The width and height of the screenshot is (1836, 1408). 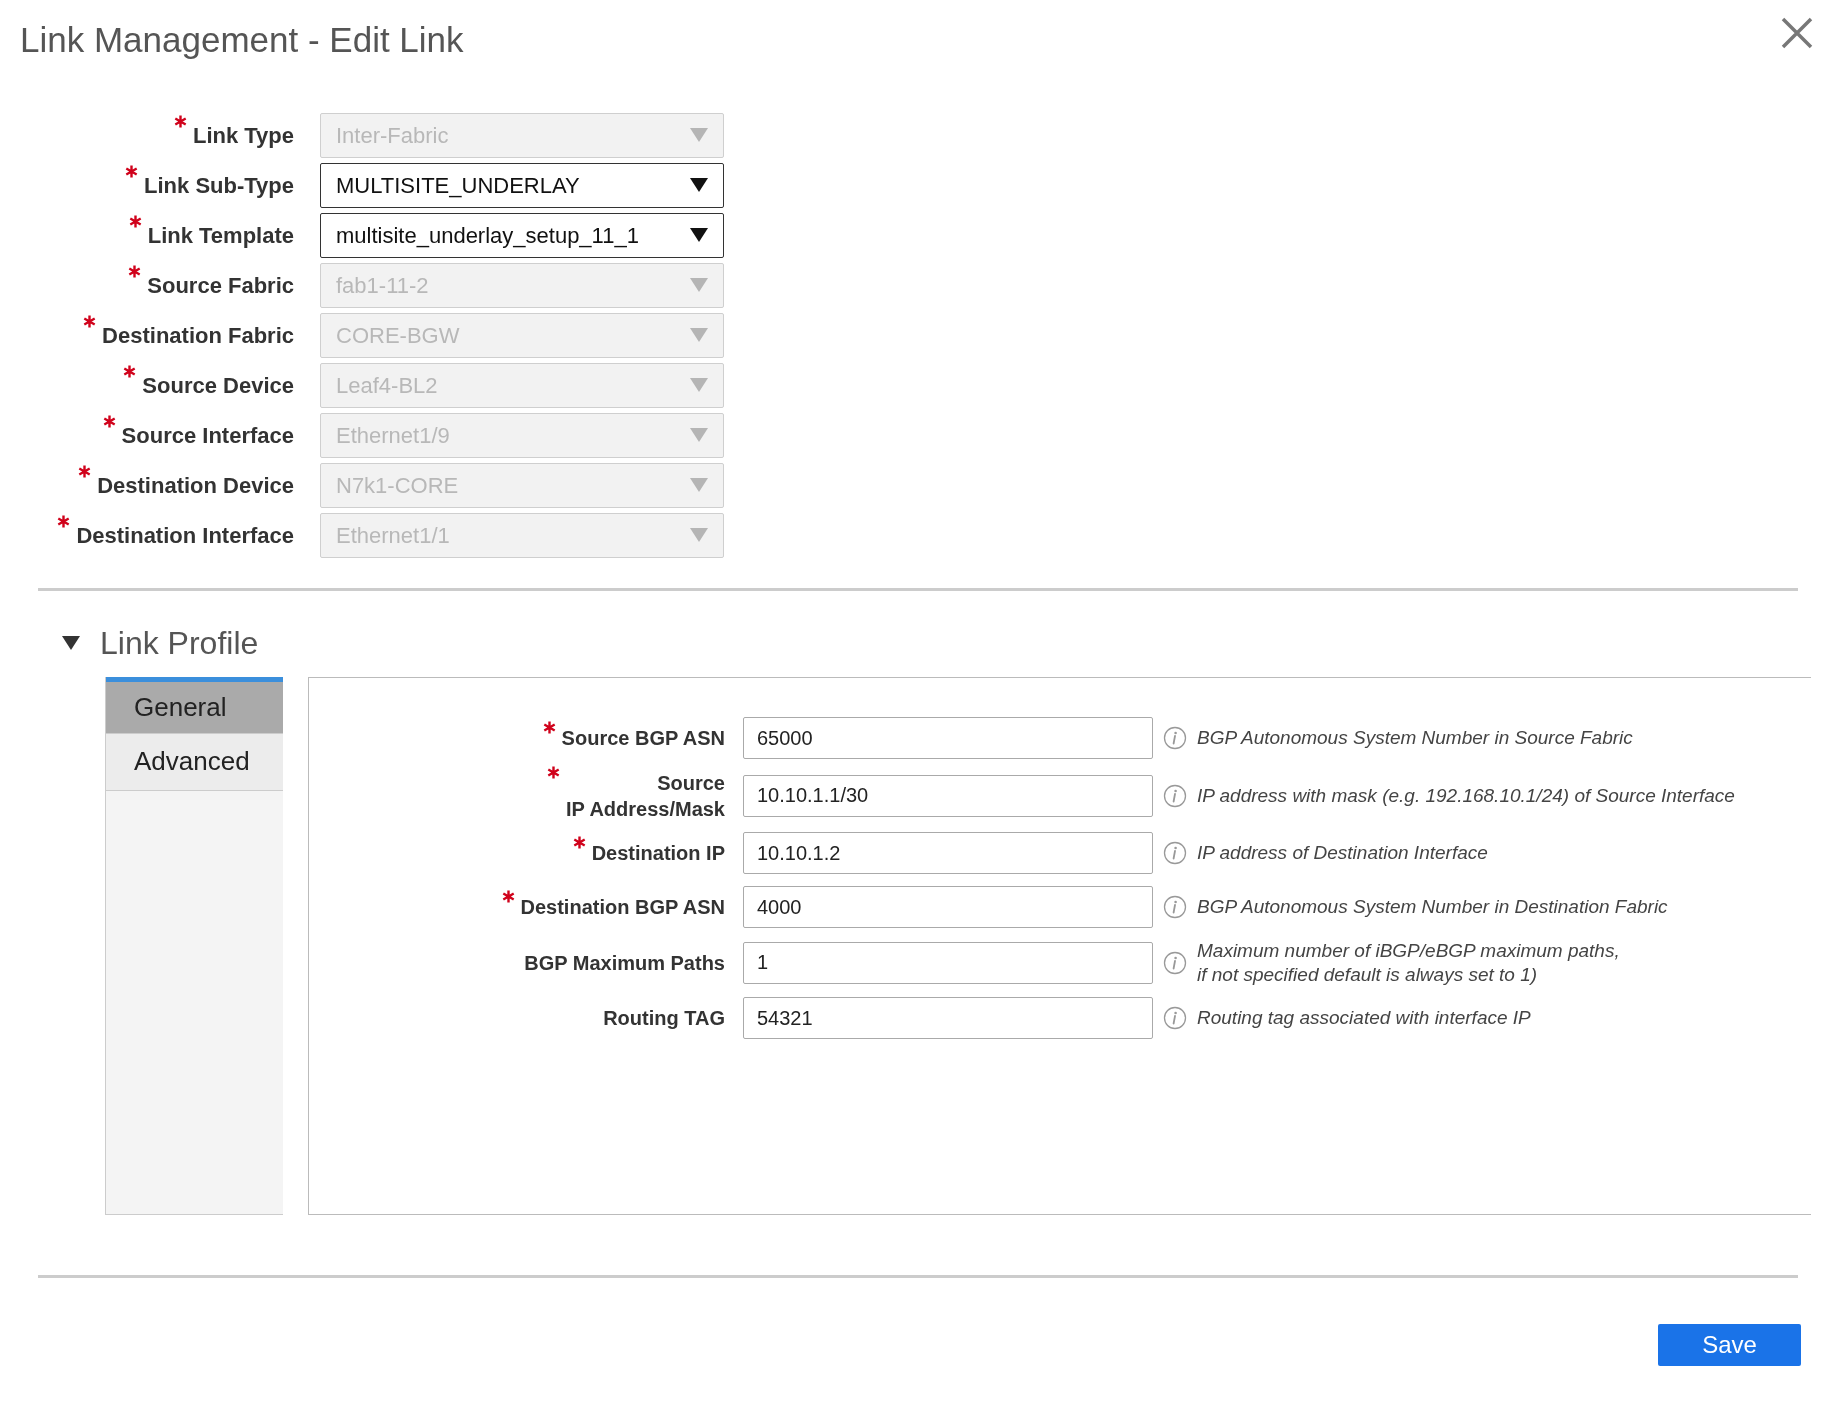 I want to click on field-label: Link Type, so click(x=243, y=135).